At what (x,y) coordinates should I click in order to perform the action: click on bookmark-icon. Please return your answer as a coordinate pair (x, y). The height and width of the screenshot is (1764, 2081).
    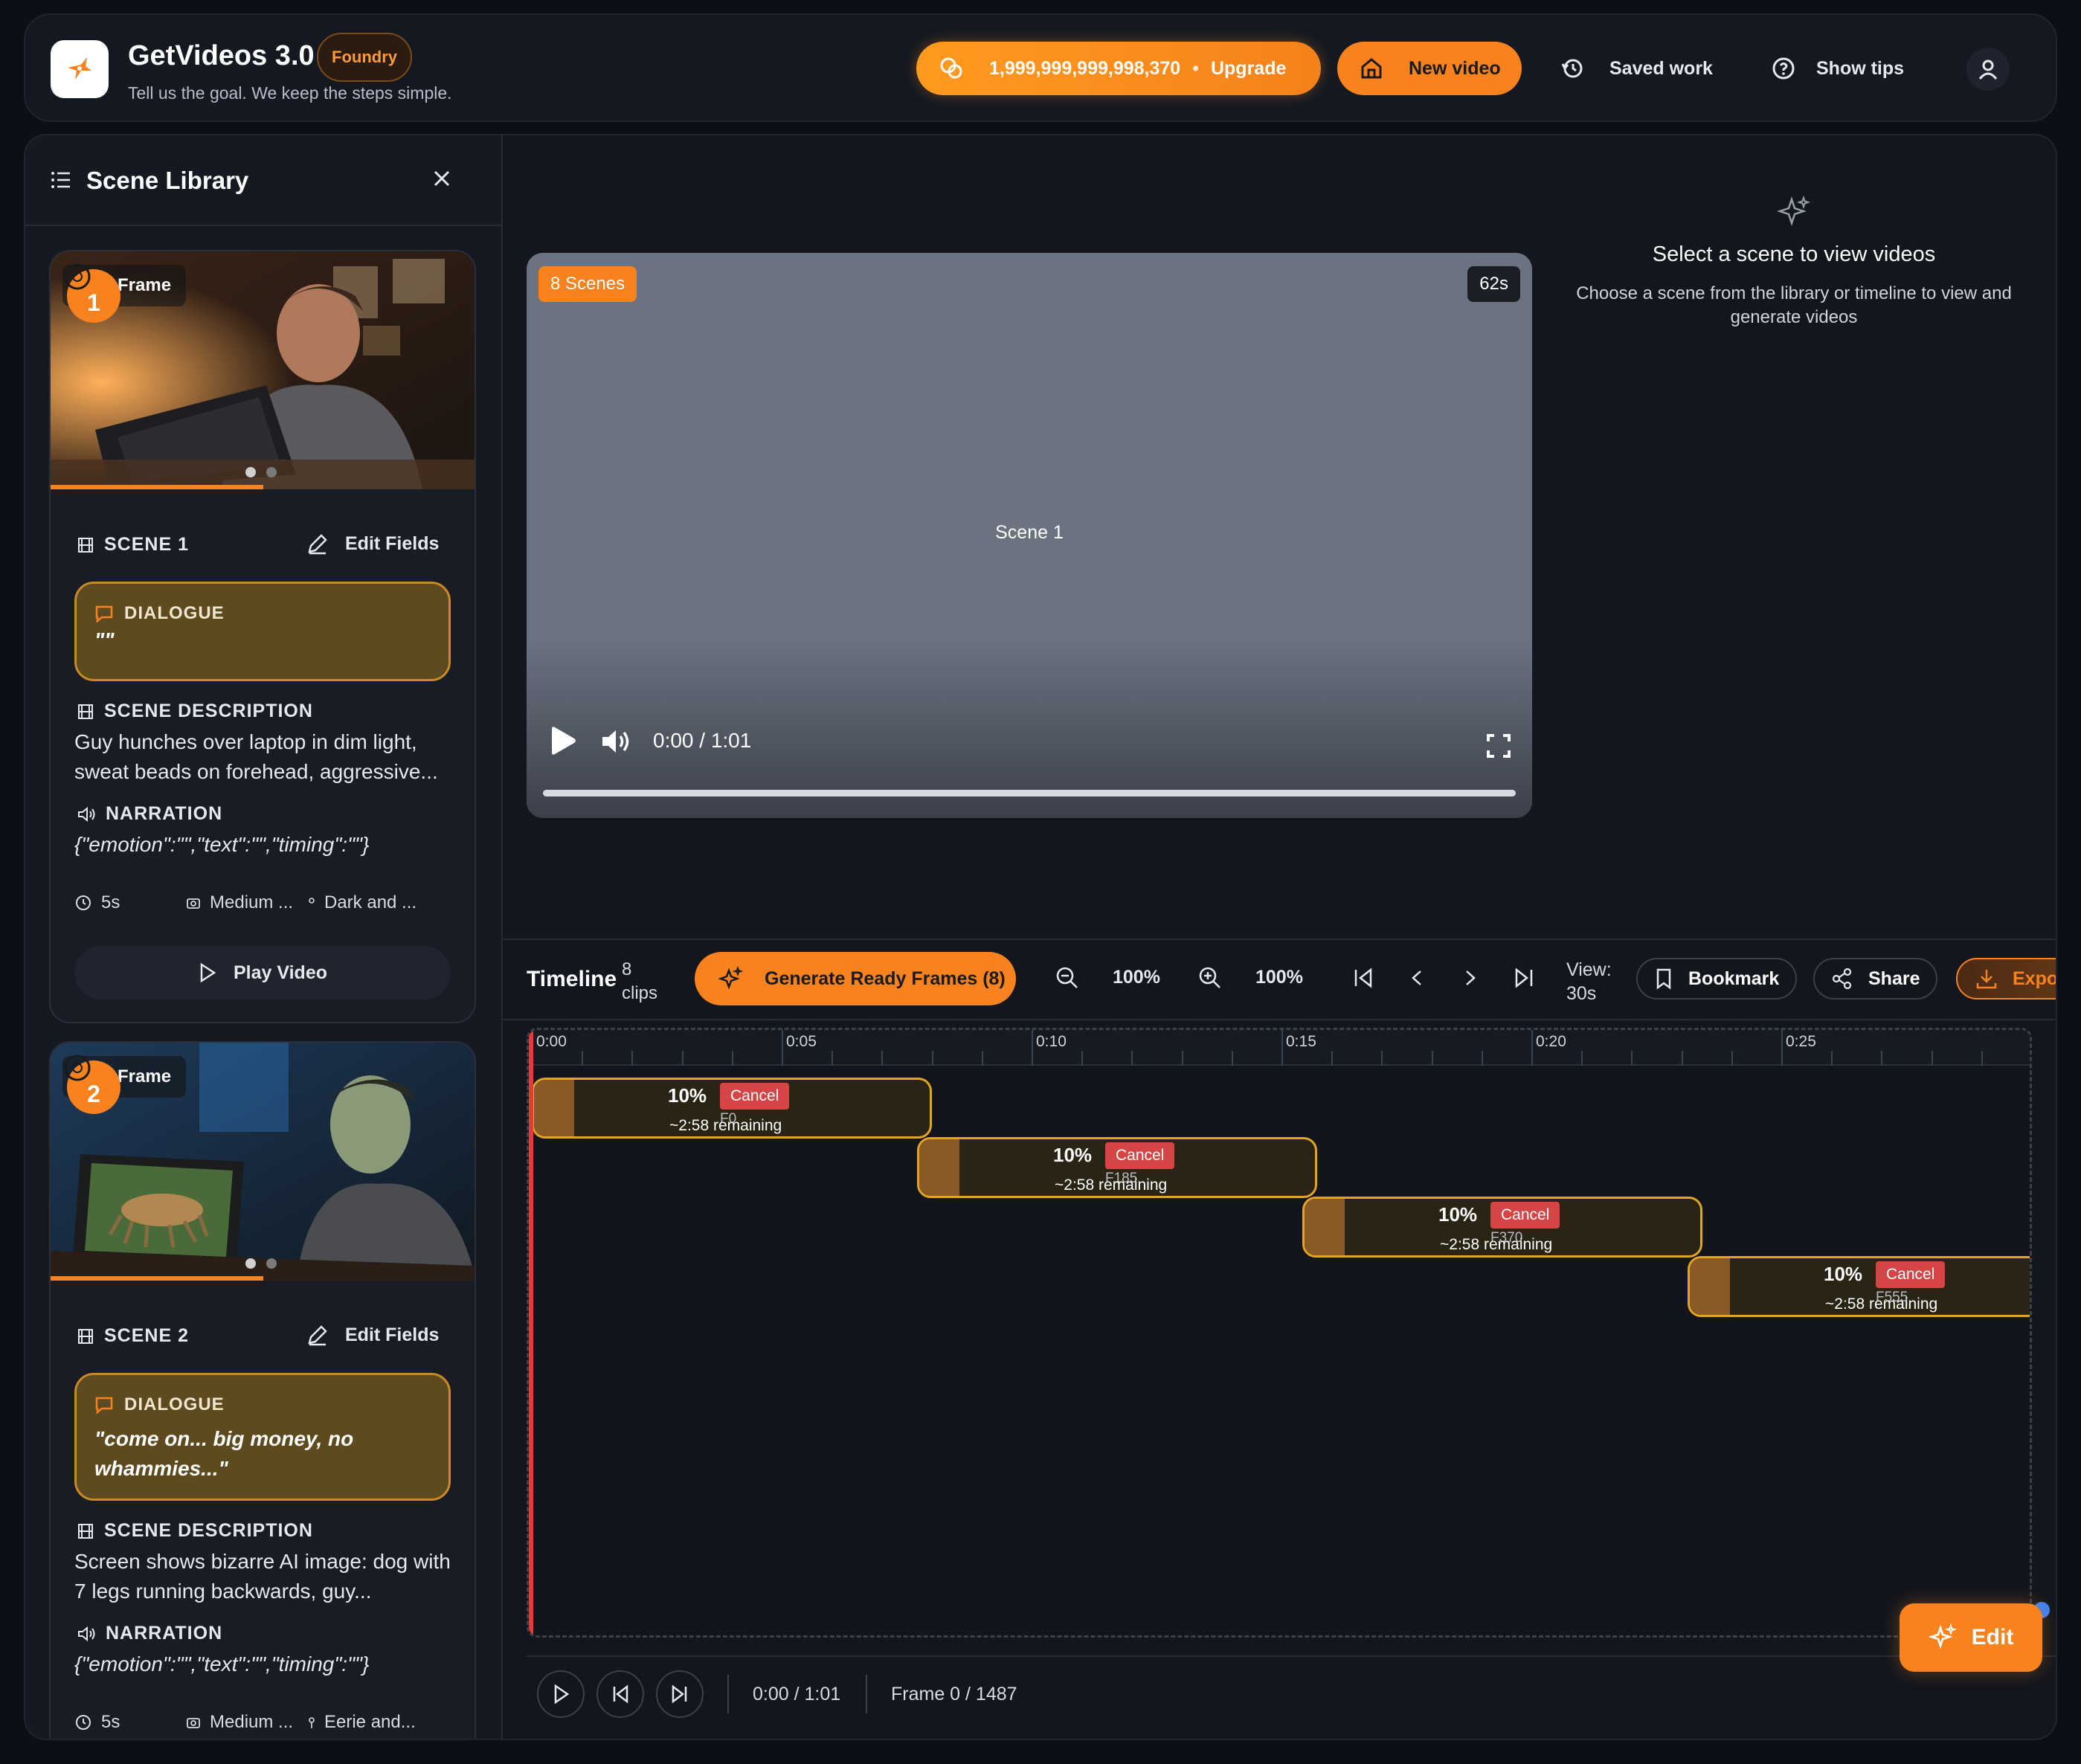
    Looking at the image, I should click on (1663, 979).